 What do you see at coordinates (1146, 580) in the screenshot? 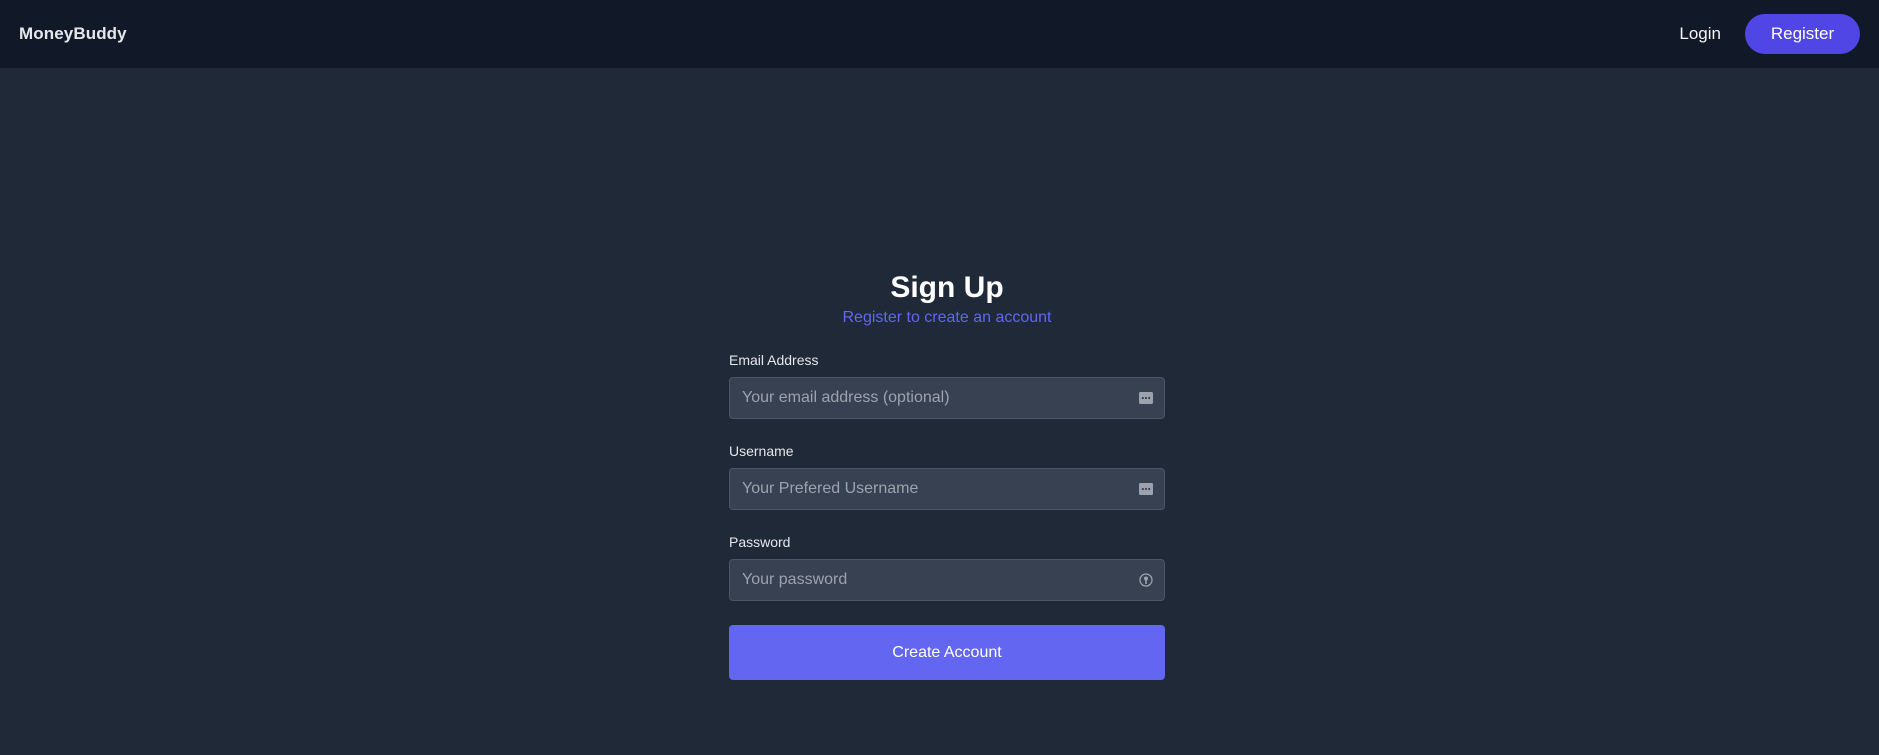
I see `key-icon` at bounding box center [1146, 580].